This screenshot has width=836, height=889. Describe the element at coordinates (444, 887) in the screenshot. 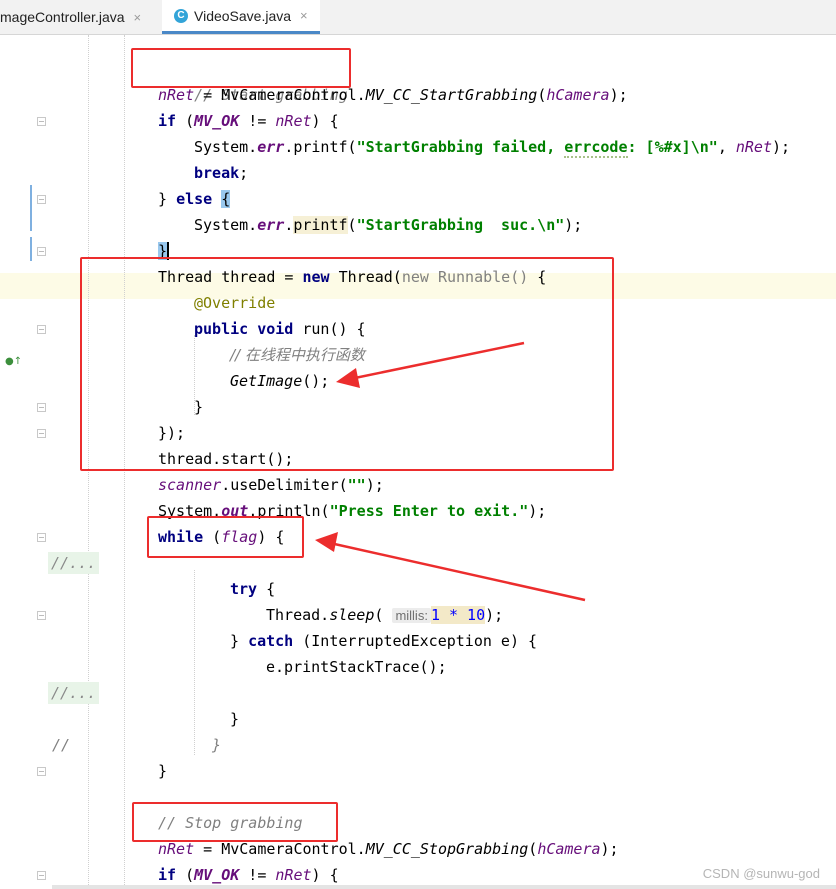

I see `horizontal-scrollbar` at that location.